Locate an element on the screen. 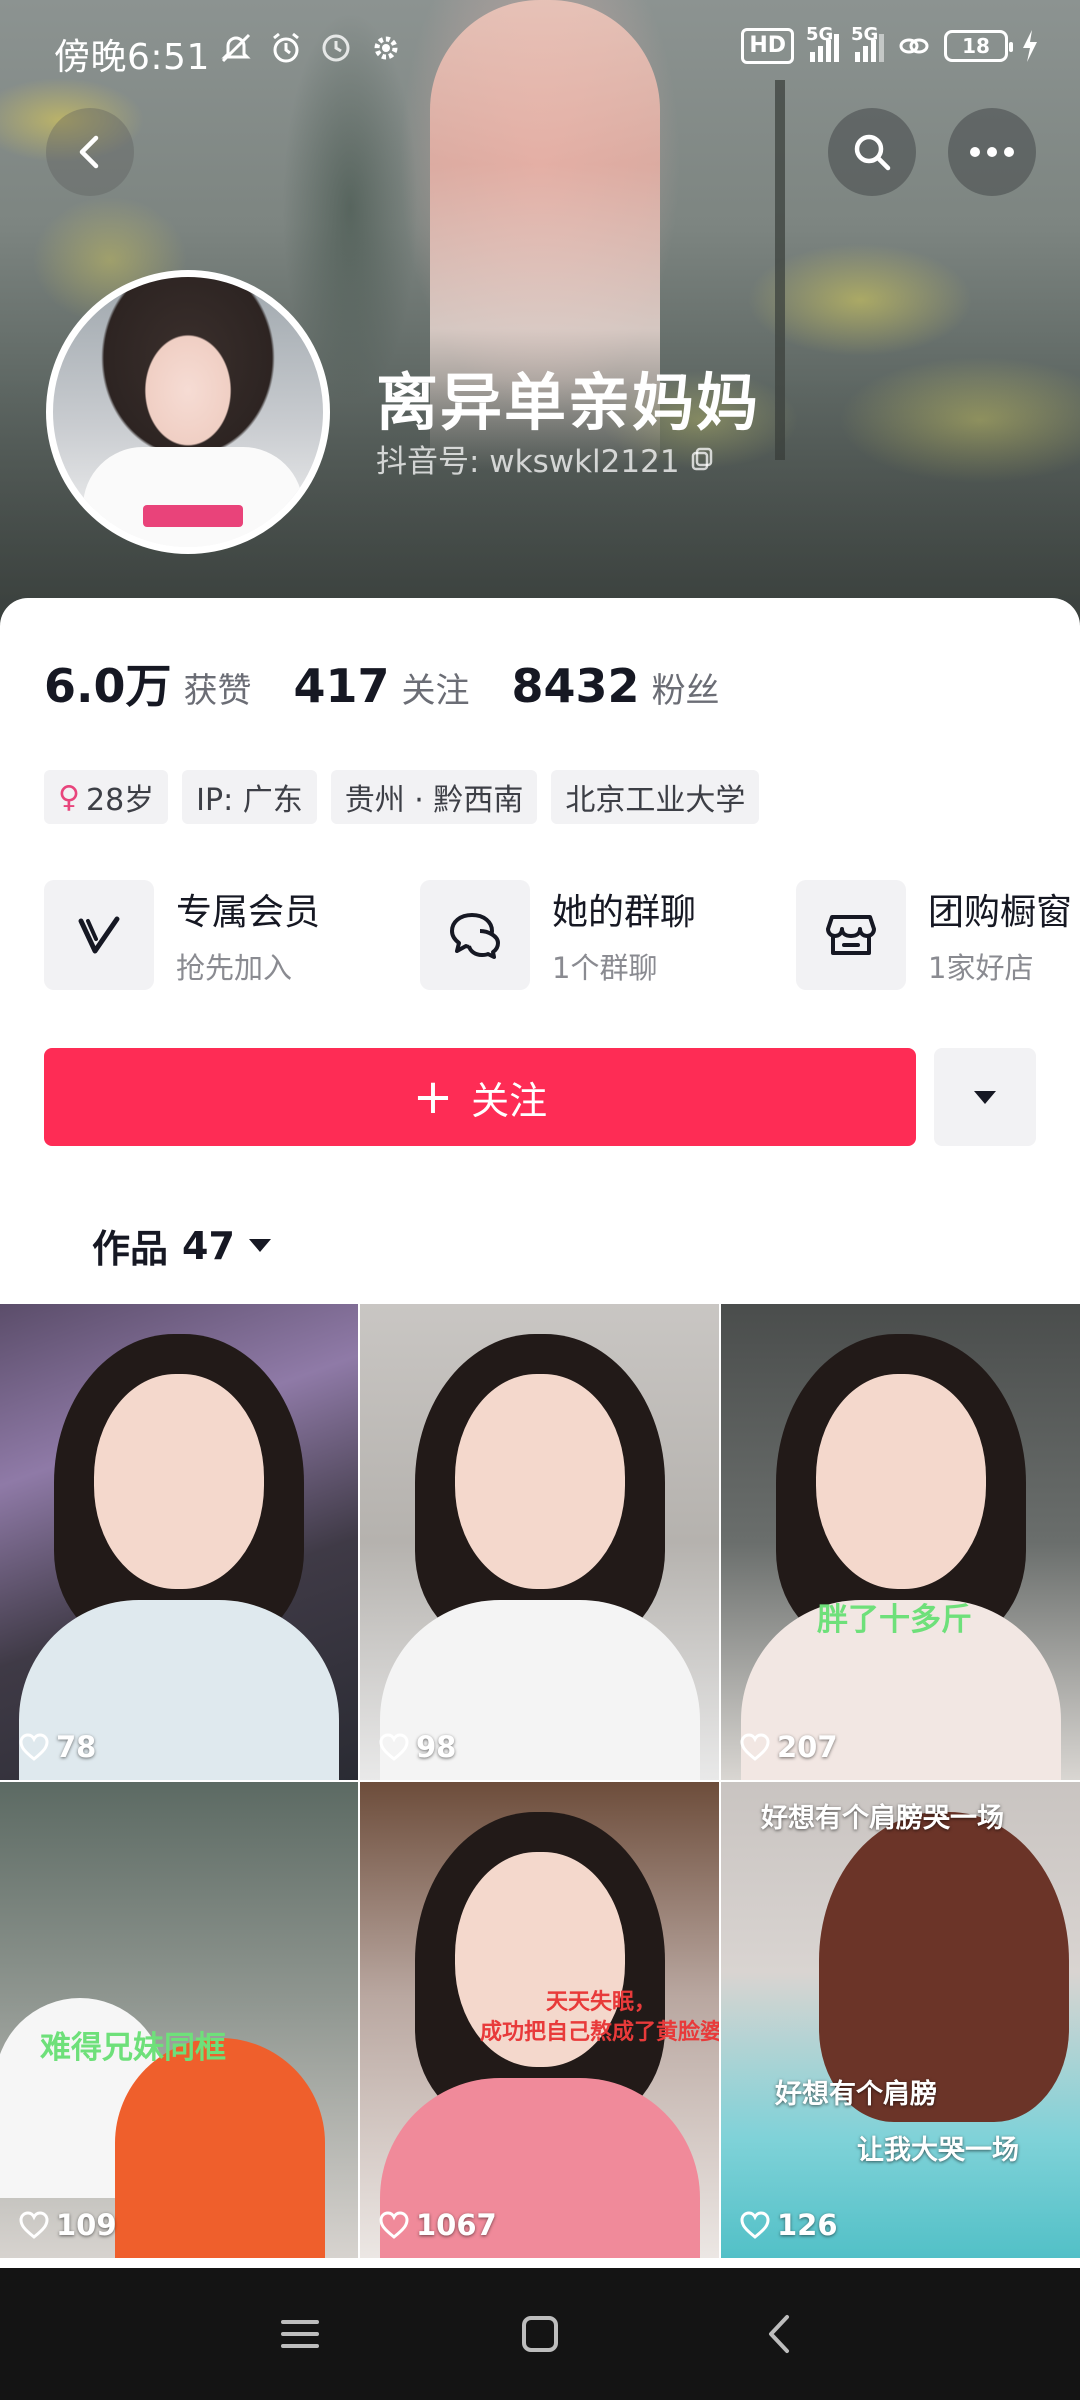  feature-store-title: 团购橱窗 is located at coordinates (1000, 912).